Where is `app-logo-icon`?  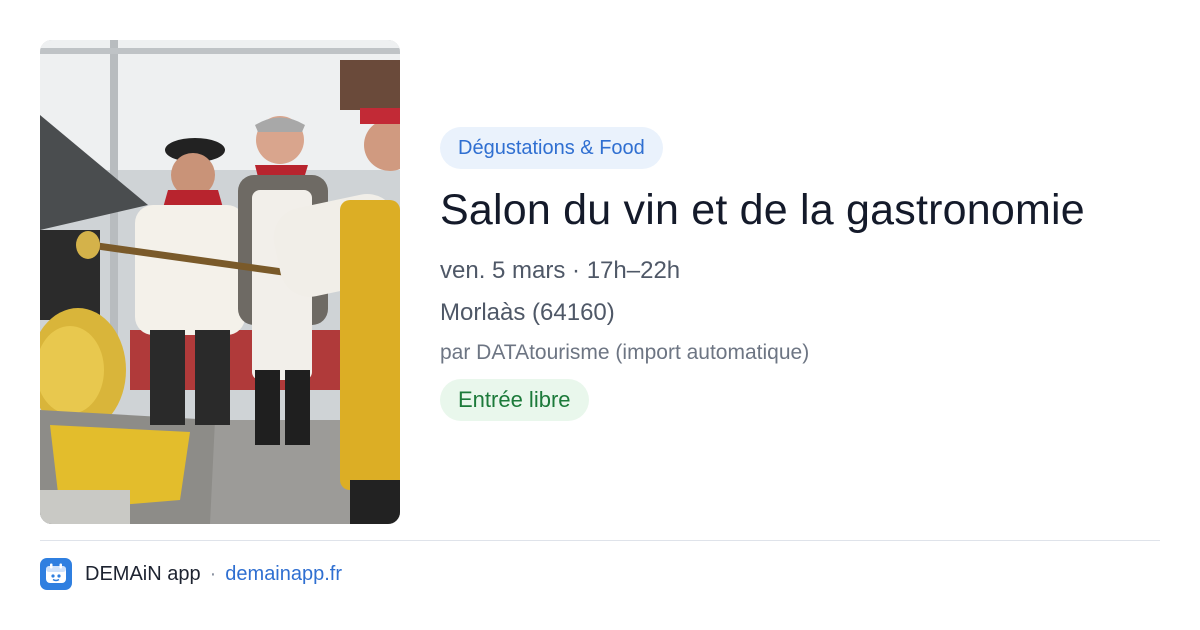 app-logo-icon is located at coordinates (56, 574).